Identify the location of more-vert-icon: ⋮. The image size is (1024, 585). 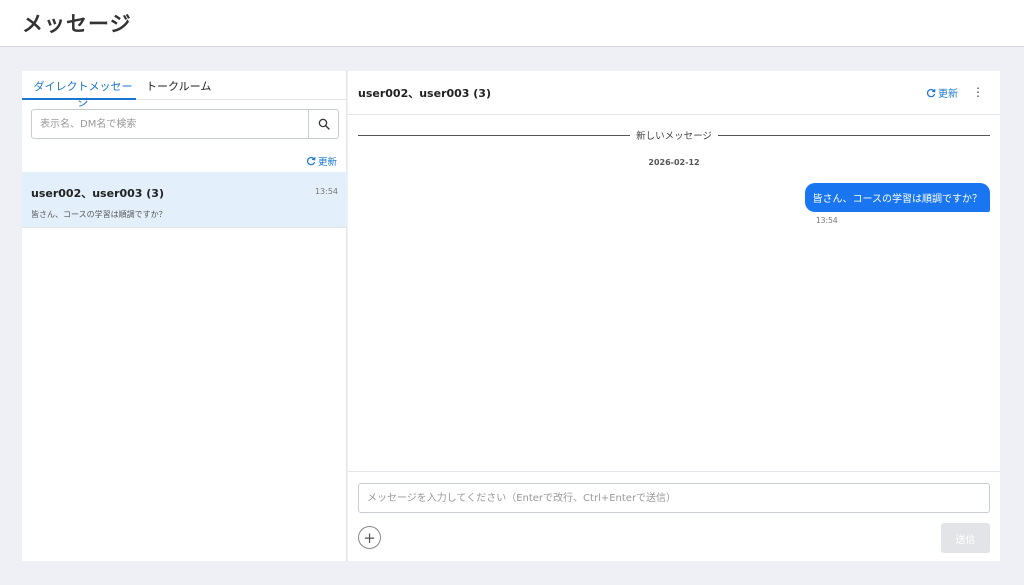
(978, 92).